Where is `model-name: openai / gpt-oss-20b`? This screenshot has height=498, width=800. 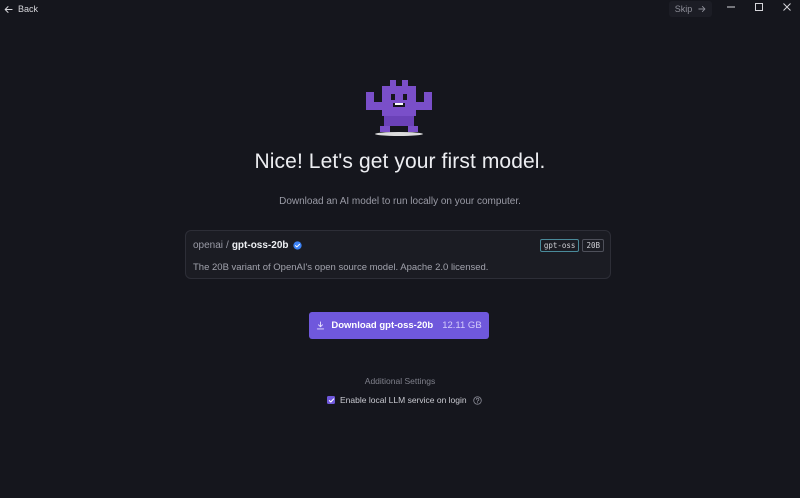 model-name: openai / gpt-oss-20b is located at coordinates (248, 245).